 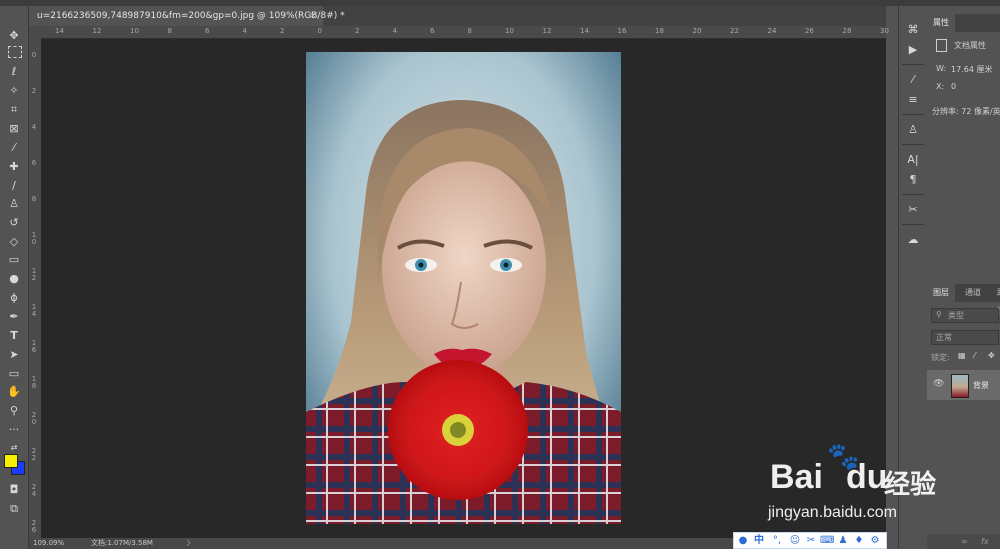 What do you see at coordinates (941, 293) in the screenshot?
I see `tab-layers: 图层` at bounding box center [941, 293].